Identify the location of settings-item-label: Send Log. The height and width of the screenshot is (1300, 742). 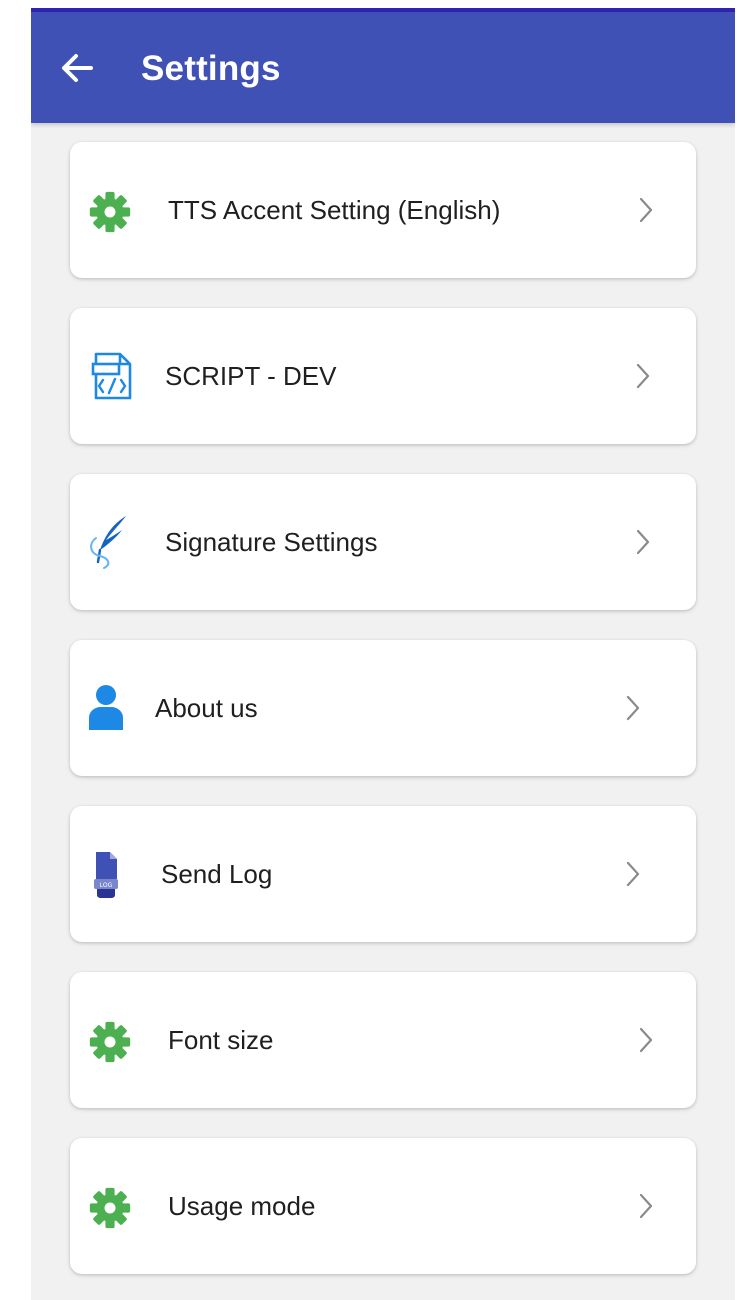
(217, 874).